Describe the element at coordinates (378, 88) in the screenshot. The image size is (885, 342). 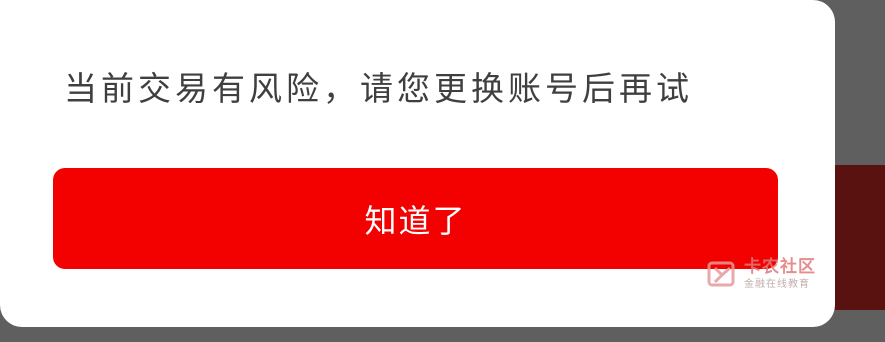
I see `dialog-message: 当前交易有风险，请您更换账号后再试` at that location.